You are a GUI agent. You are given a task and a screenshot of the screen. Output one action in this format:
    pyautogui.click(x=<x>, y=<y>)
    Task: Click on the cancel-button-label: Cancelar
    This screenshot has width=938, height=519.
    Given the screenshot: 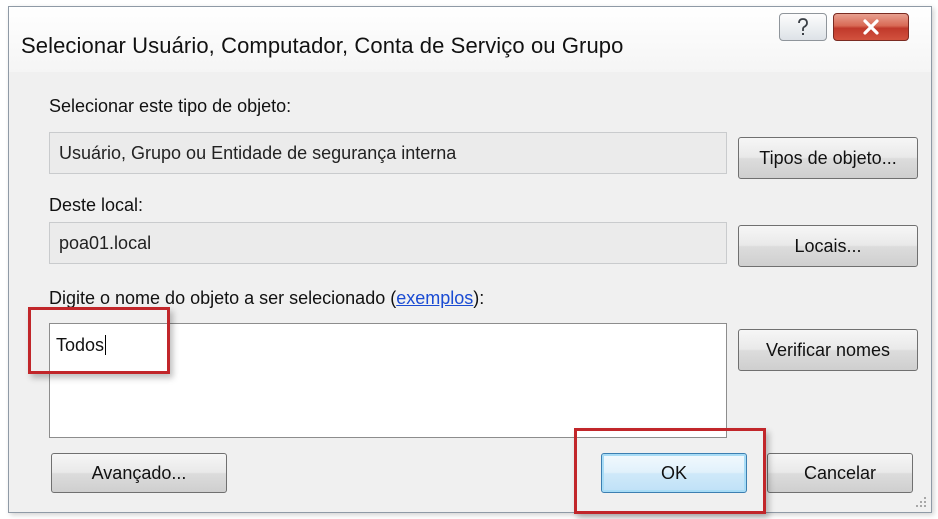 What is the action you would take?
    pyautogui.click(x=840, y=472)
    